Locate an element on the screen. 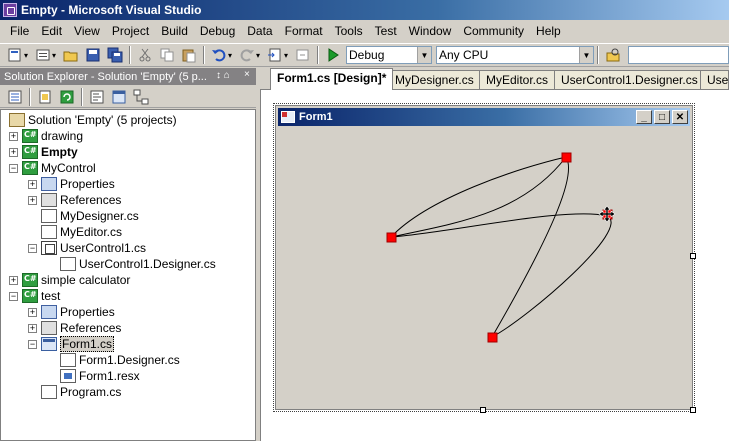 This screenshot has width=729, height=441. menu-tools: Tools is located at coordinates (349, 31).